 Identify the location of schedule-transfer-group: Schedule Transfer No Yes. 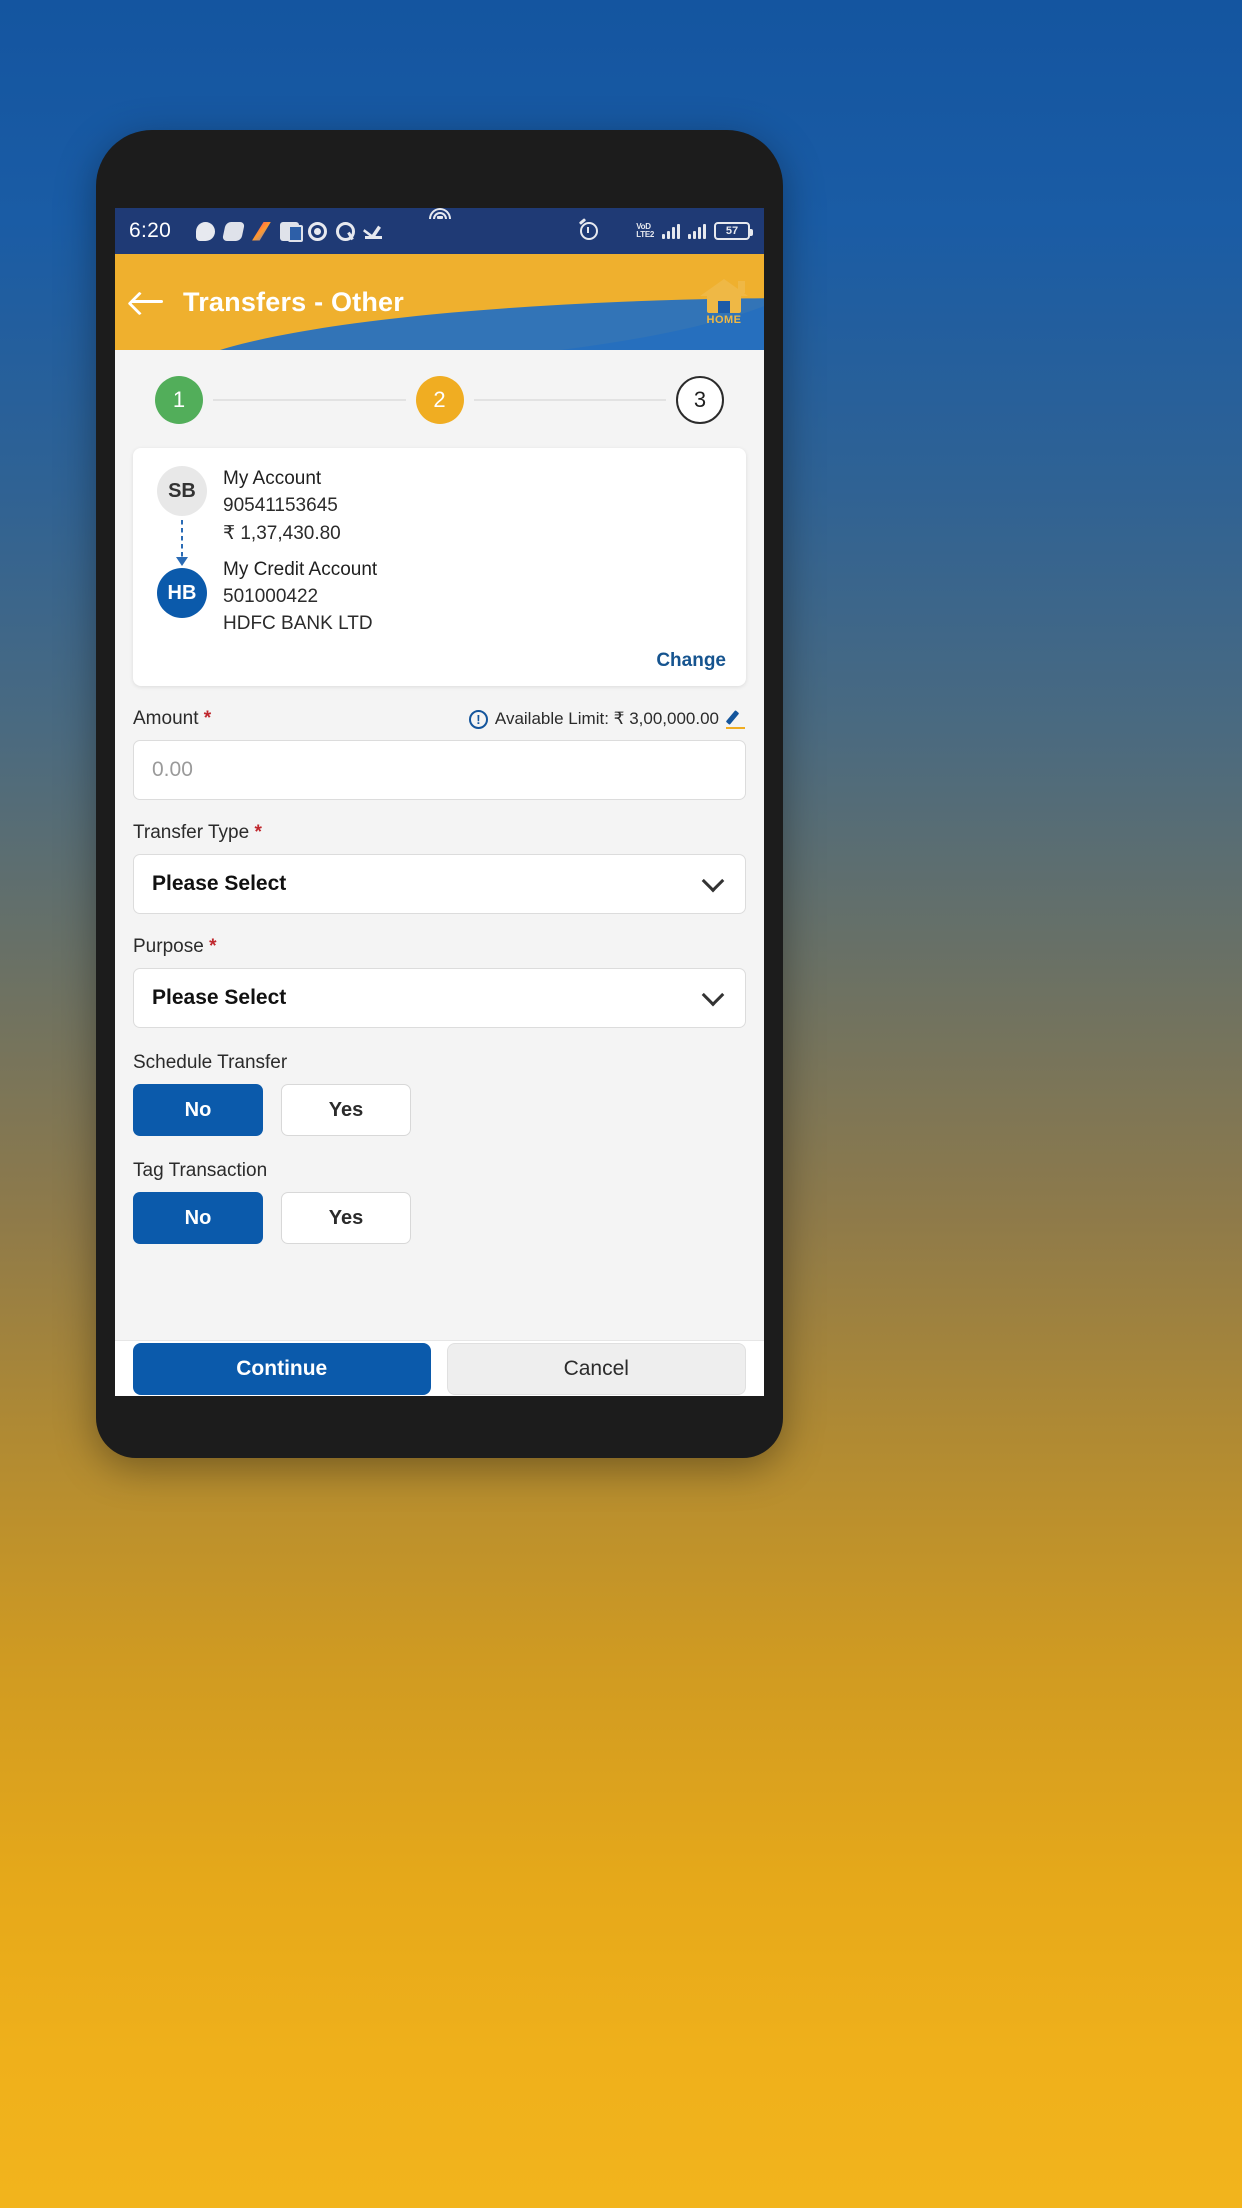
(439, 1094).